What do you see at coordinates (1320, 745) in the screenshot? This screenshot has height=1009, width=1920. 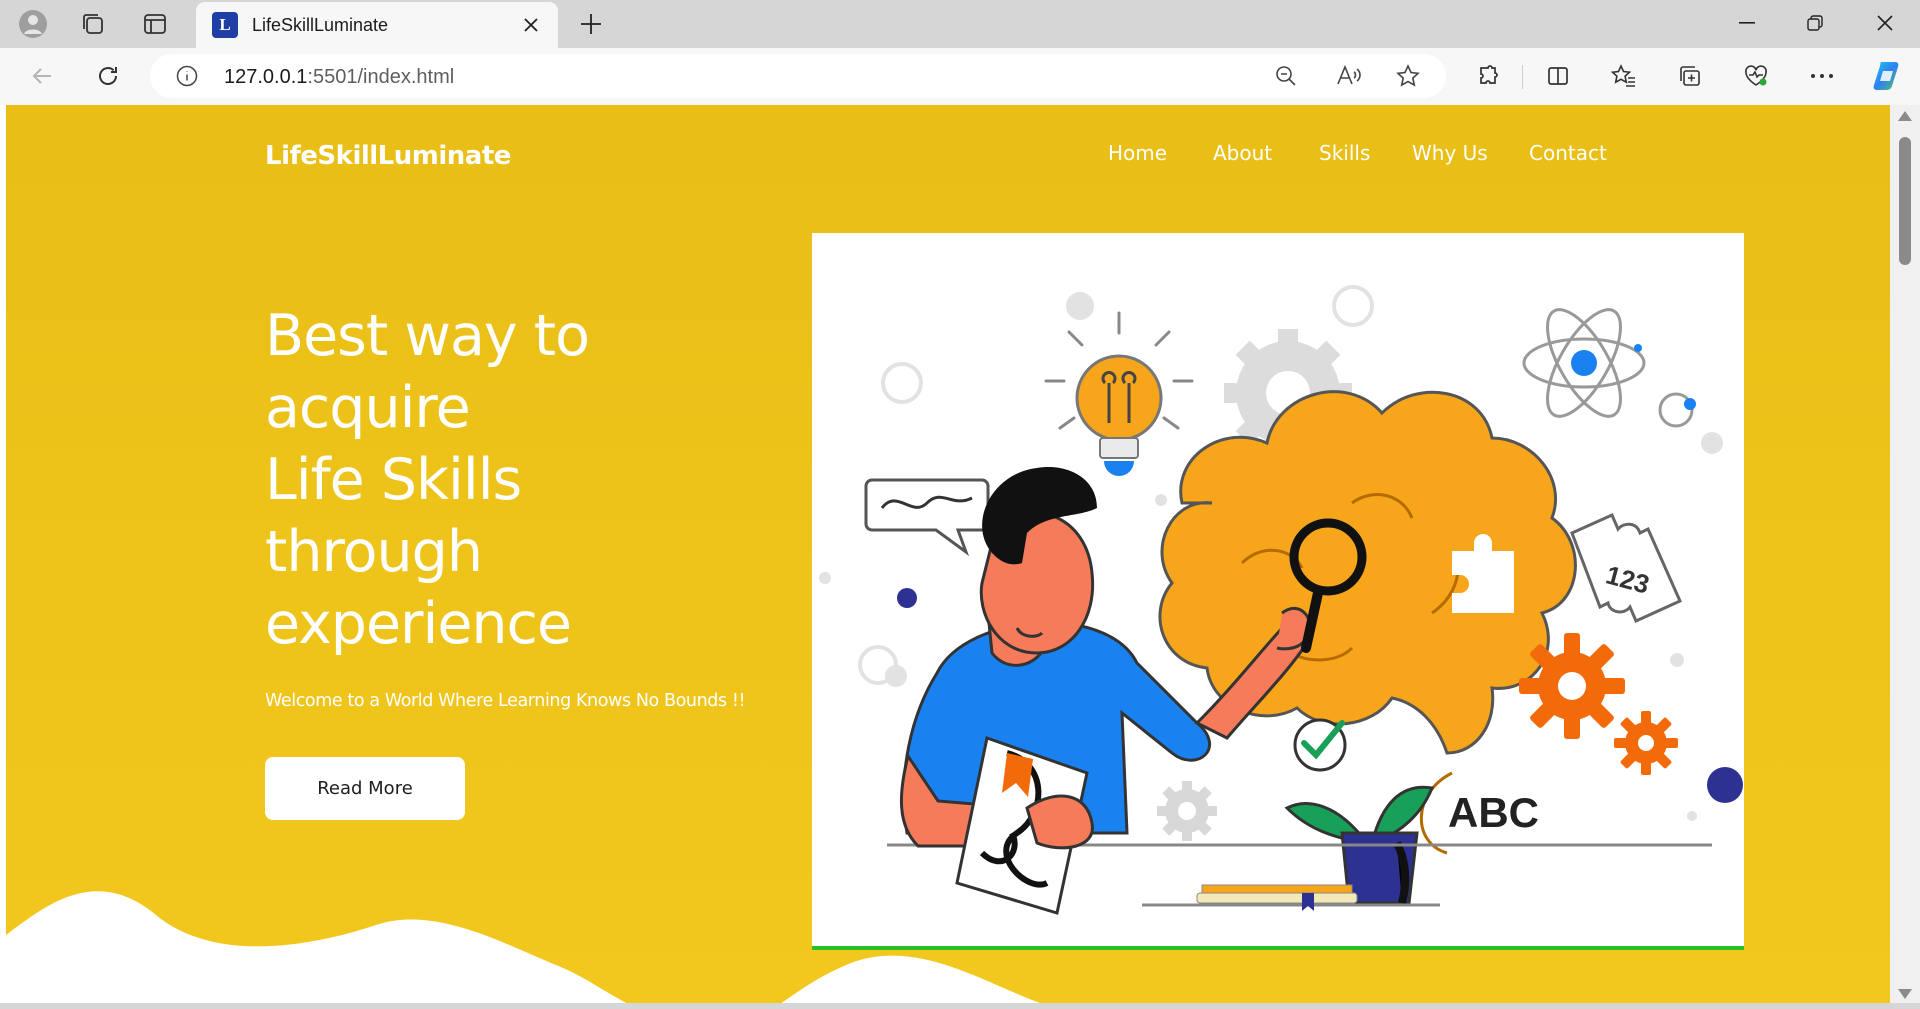 I see `check-mark-icon` at bounding box center [1320, 745].